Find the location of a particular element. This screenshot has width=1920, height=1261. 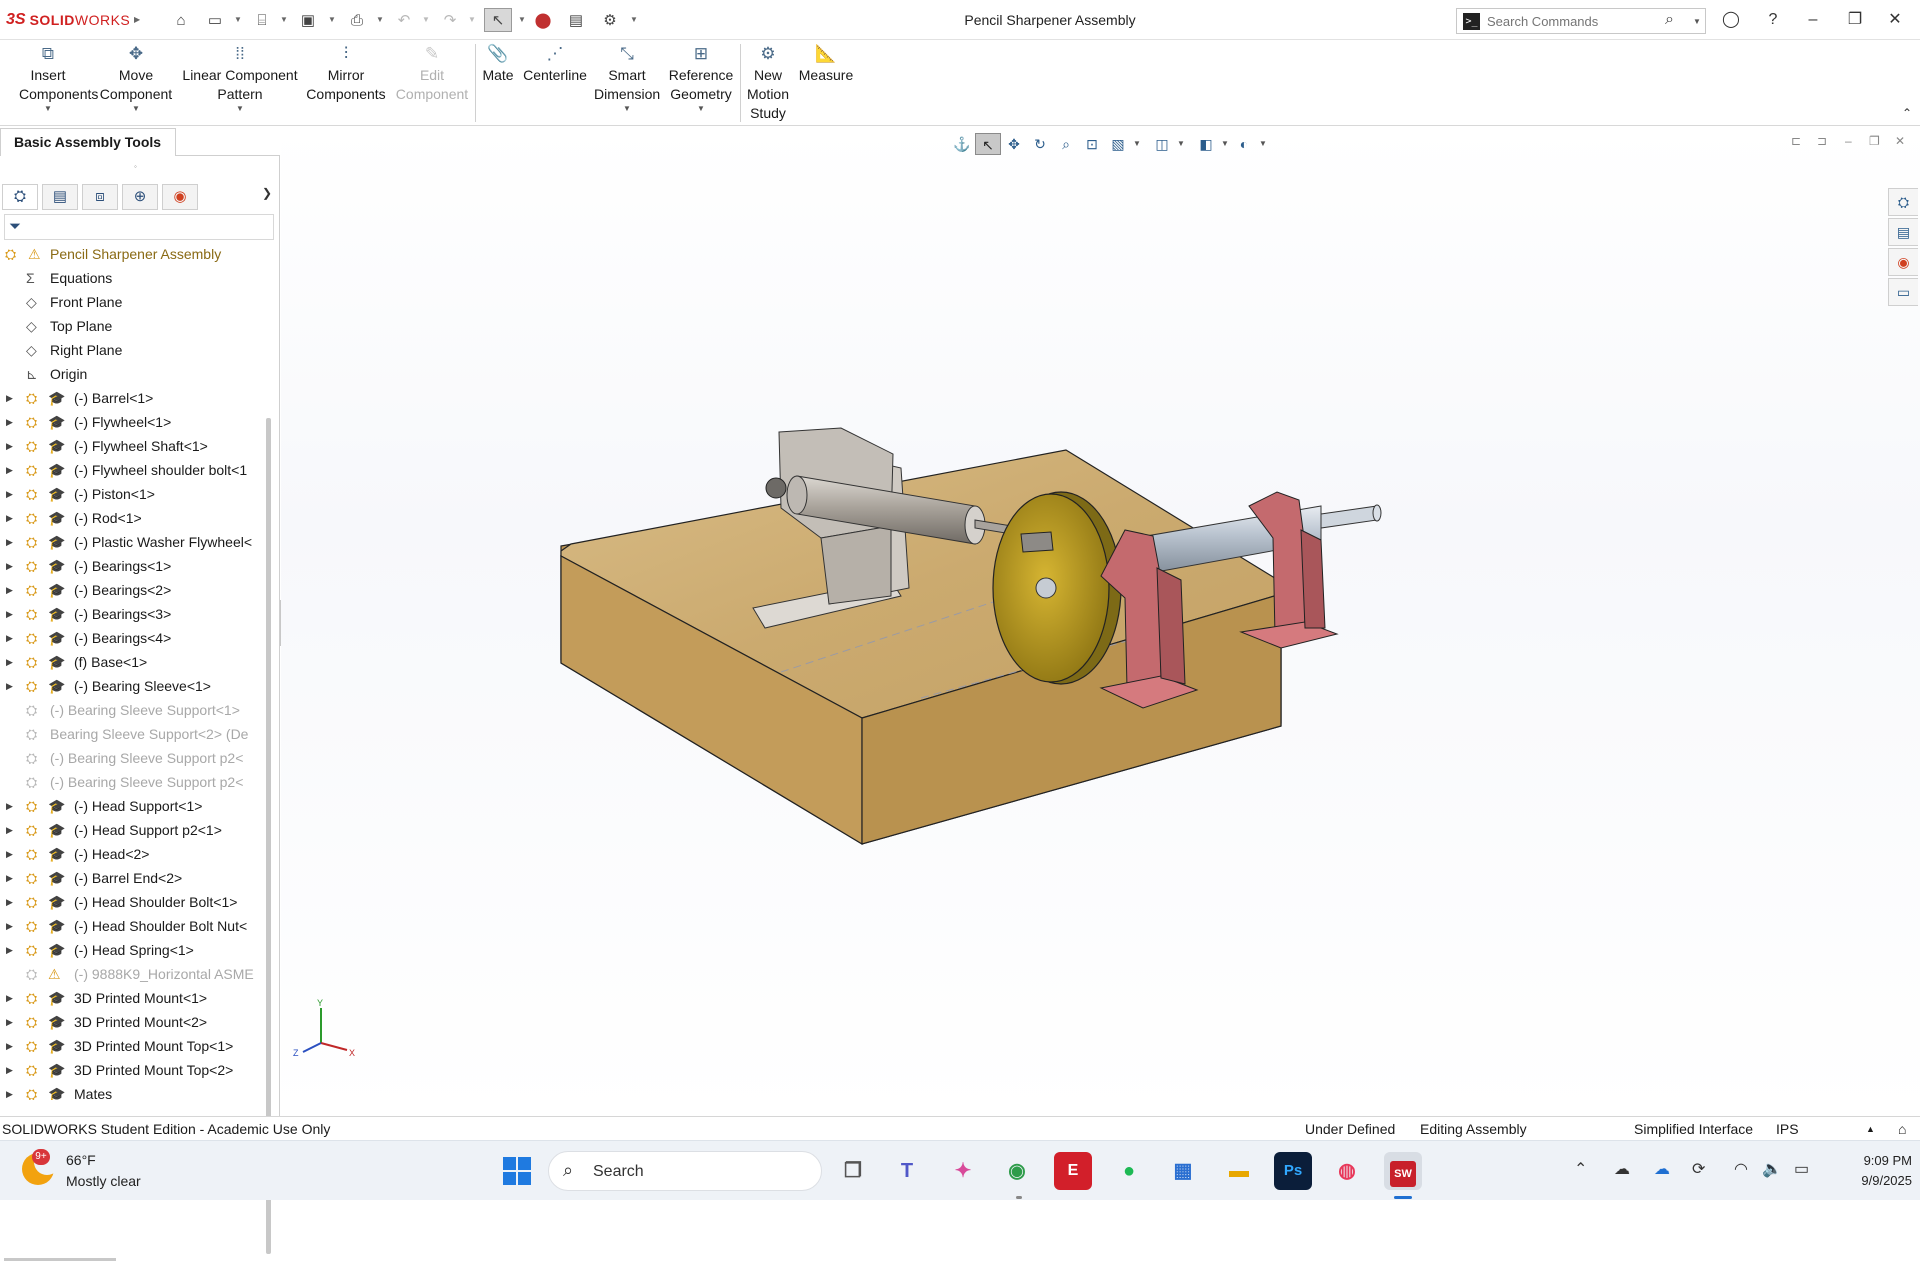

tree-item: ▶ ⛭ 🎓 (-) Head Spring<1> is located at coordinates (132, 950).